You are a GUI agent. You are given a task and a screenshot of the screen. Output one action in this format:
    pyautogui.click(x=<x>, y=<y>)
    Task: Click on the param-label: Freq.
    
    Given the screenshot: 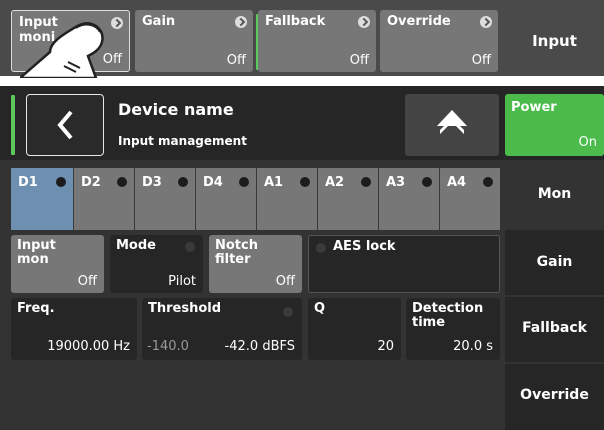 What is the action you would take?
    pyautogui.click(x=36, y=308)
    